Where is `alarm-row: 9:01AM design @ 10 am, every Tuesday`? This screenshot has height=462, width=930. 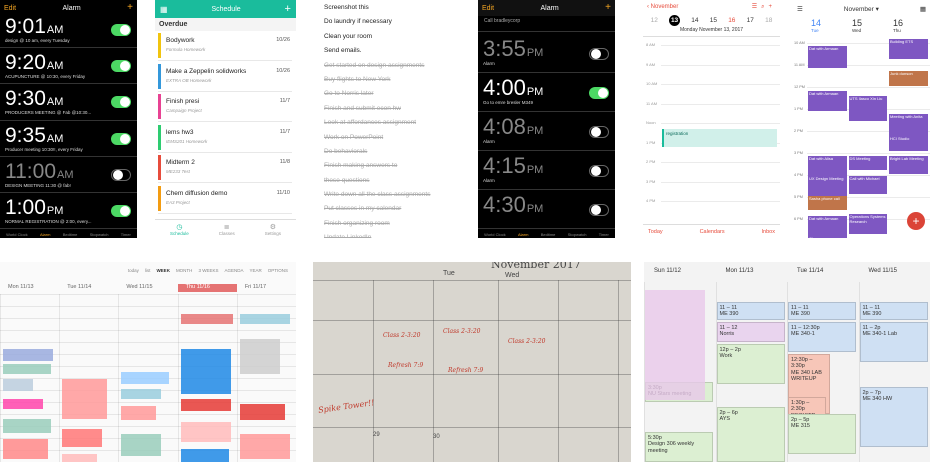
alarm-row: 9:01AM design @ 10 am, every Tuesday is located at coordinates (68, 30).